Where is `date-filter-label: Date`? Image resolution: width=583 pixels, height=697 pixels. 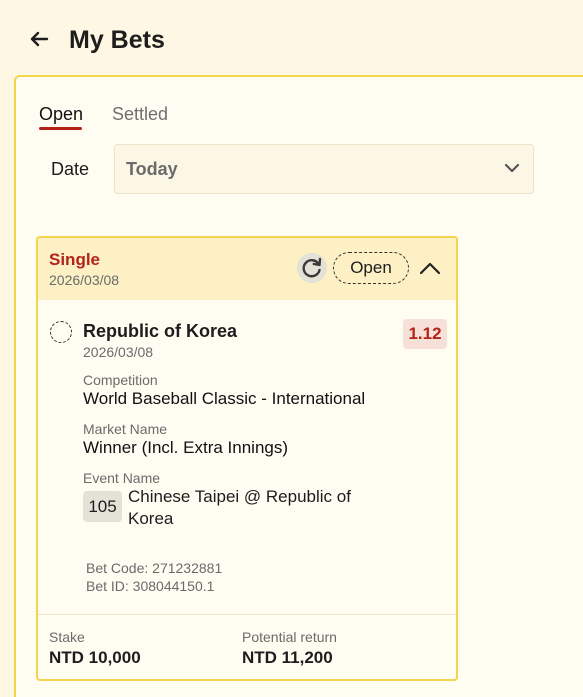
date-filter-label: Date is located at coordinates (70, 169).